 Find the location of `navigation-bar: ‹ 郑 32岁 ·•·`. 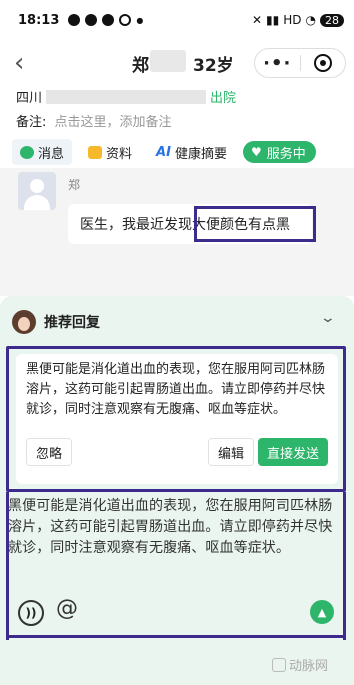

navigation-bar: ‹ 郑 32岁 ·•· is located at coordinates (177, 63).